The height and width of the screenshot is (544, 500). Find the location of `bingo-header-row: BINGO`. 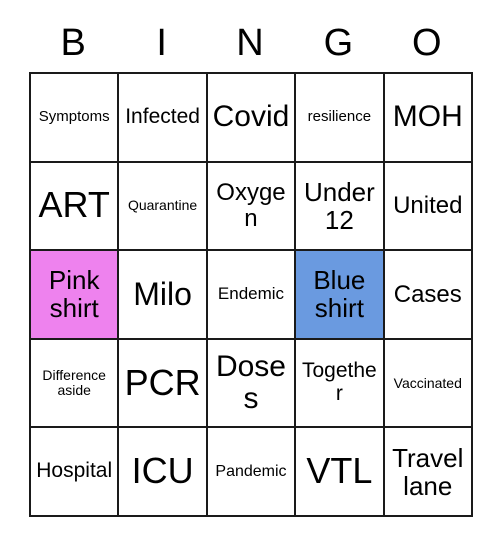

bingo-header-row: BINGO is located at coordinates (250, 43).